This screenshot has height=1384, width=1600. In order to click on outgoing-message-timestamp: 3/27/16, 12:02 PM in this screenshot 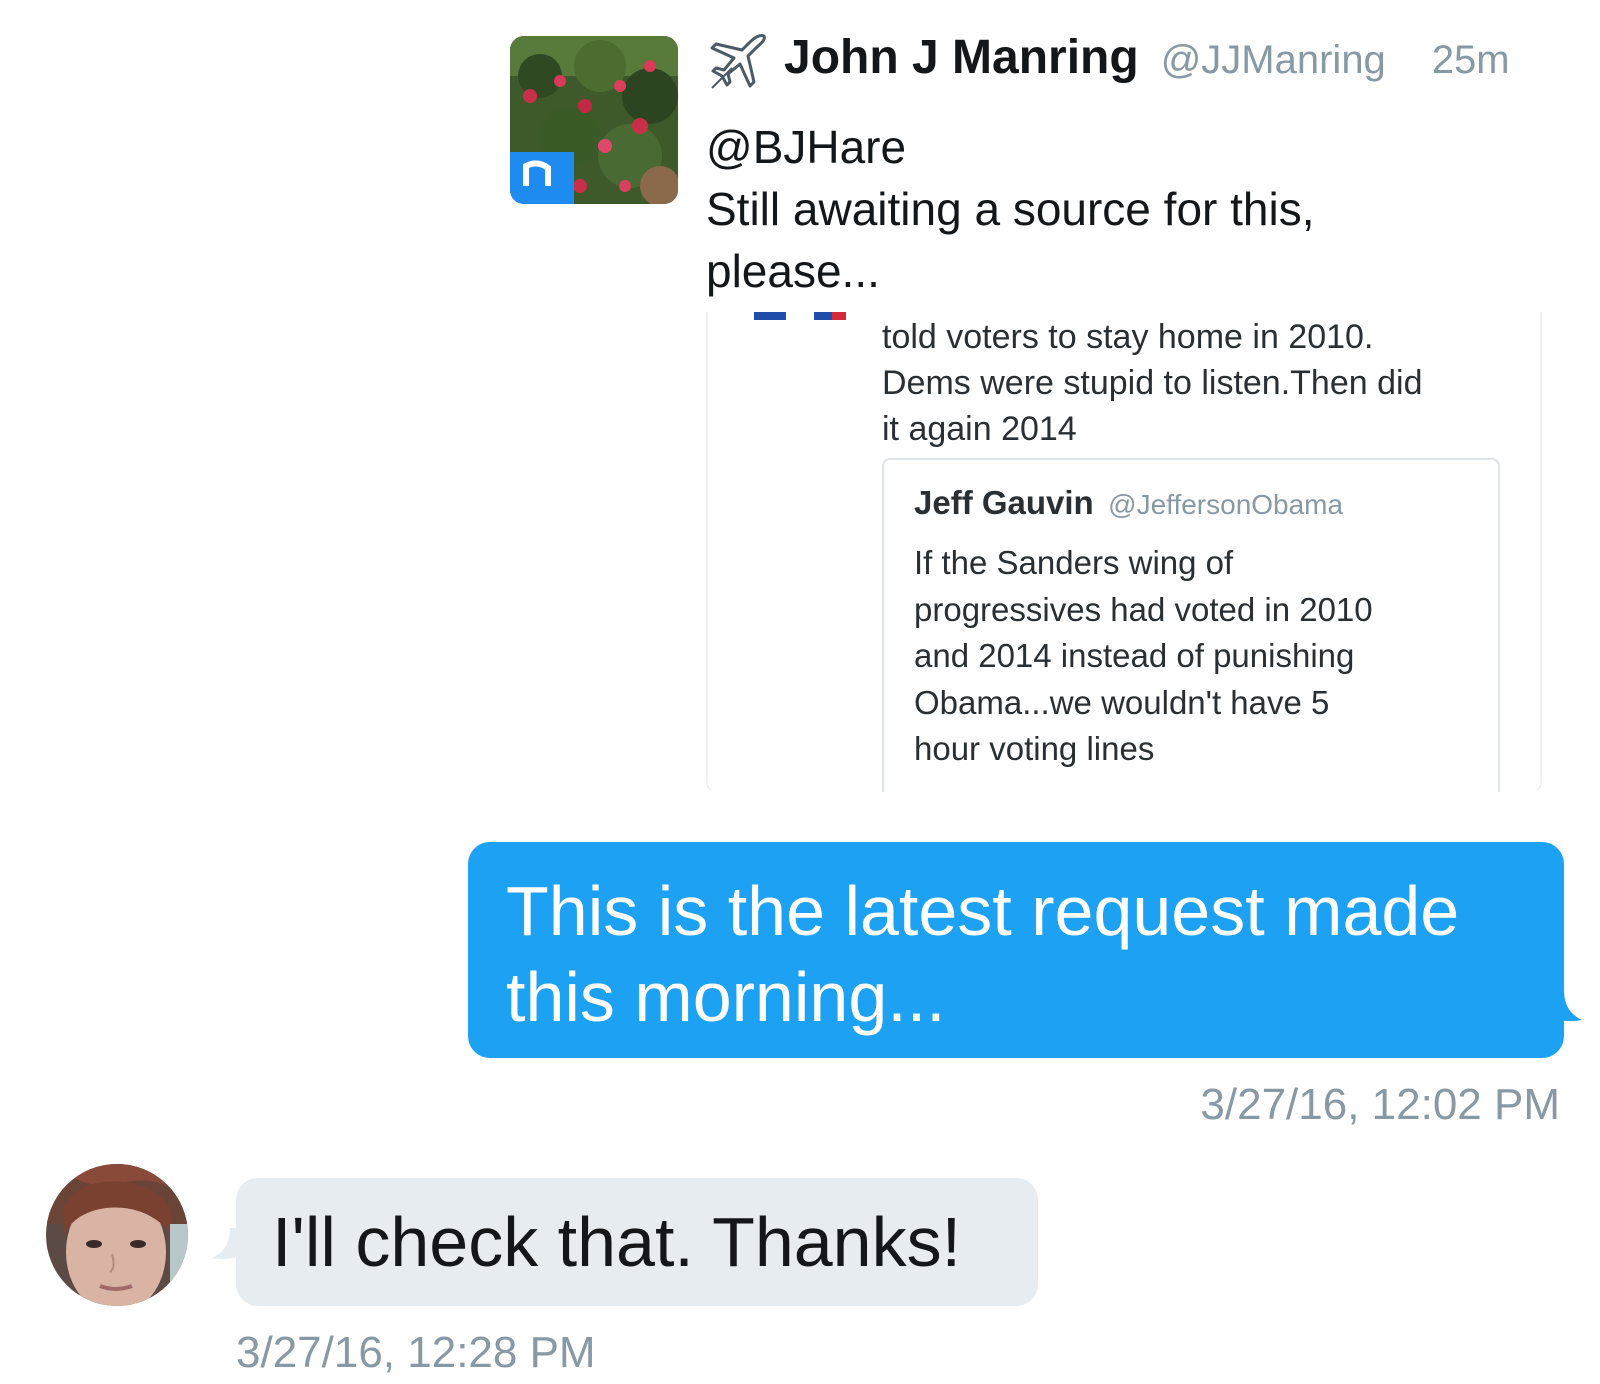, I will do `click(1380, 1104)`.